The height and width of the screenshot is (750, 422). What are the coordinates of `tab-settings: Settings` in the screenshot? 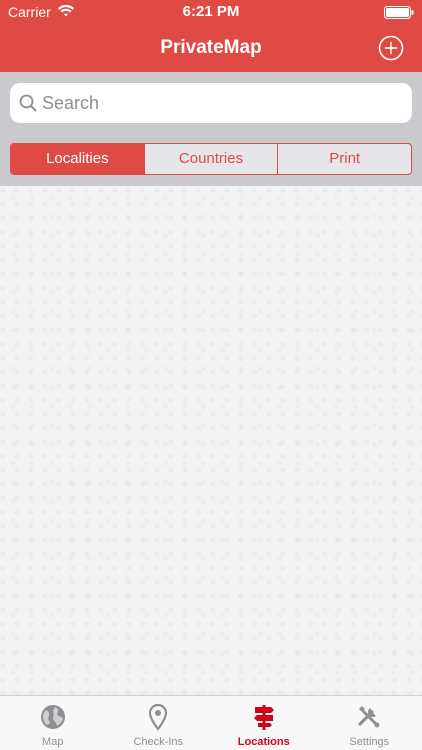 It's located at (369, 723).